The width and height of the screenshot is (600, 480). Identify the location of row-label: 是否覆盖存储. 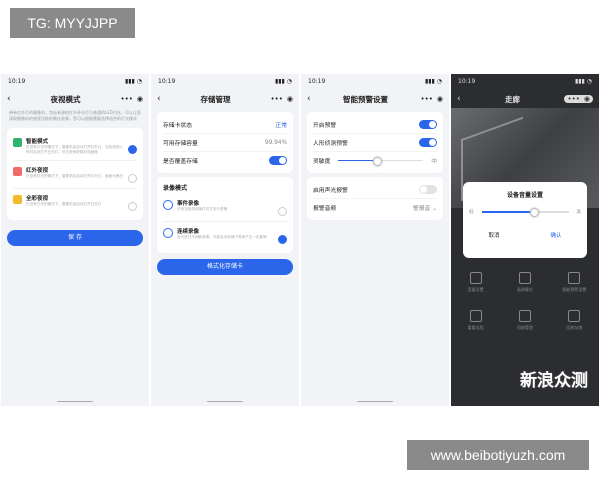
(180, 162).